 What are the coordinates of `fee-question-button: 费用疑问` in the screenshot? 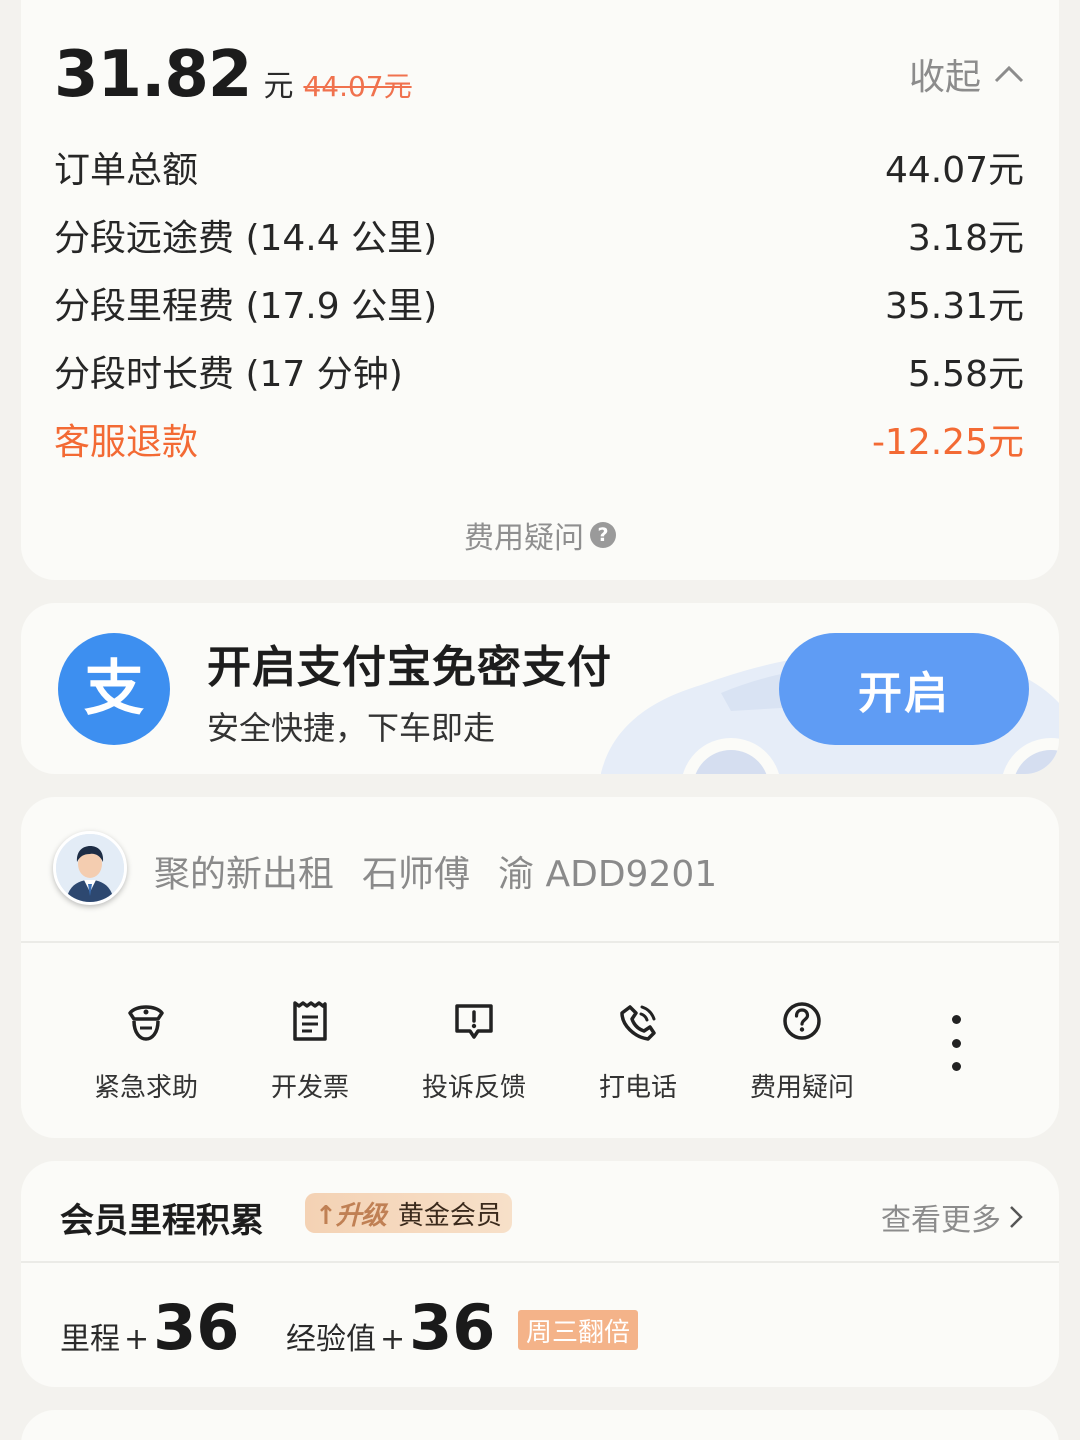 It's located at (802, 1049).